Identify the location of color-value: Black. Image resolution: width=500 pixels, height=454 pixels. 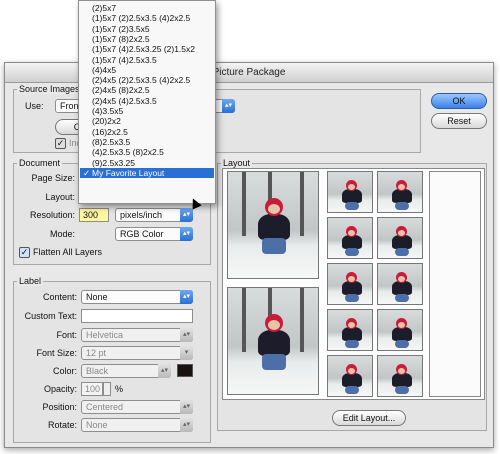
(97, 371).